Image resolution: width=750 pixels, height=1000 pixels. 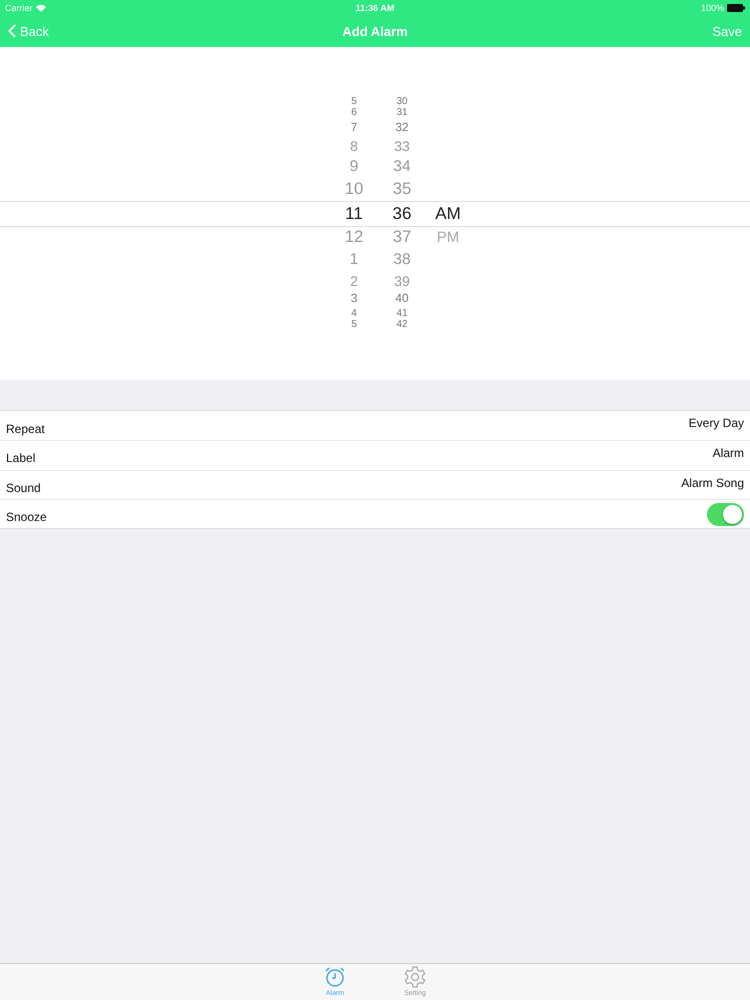 I want to click on picker-item: 33, so click(x=402, y=145).